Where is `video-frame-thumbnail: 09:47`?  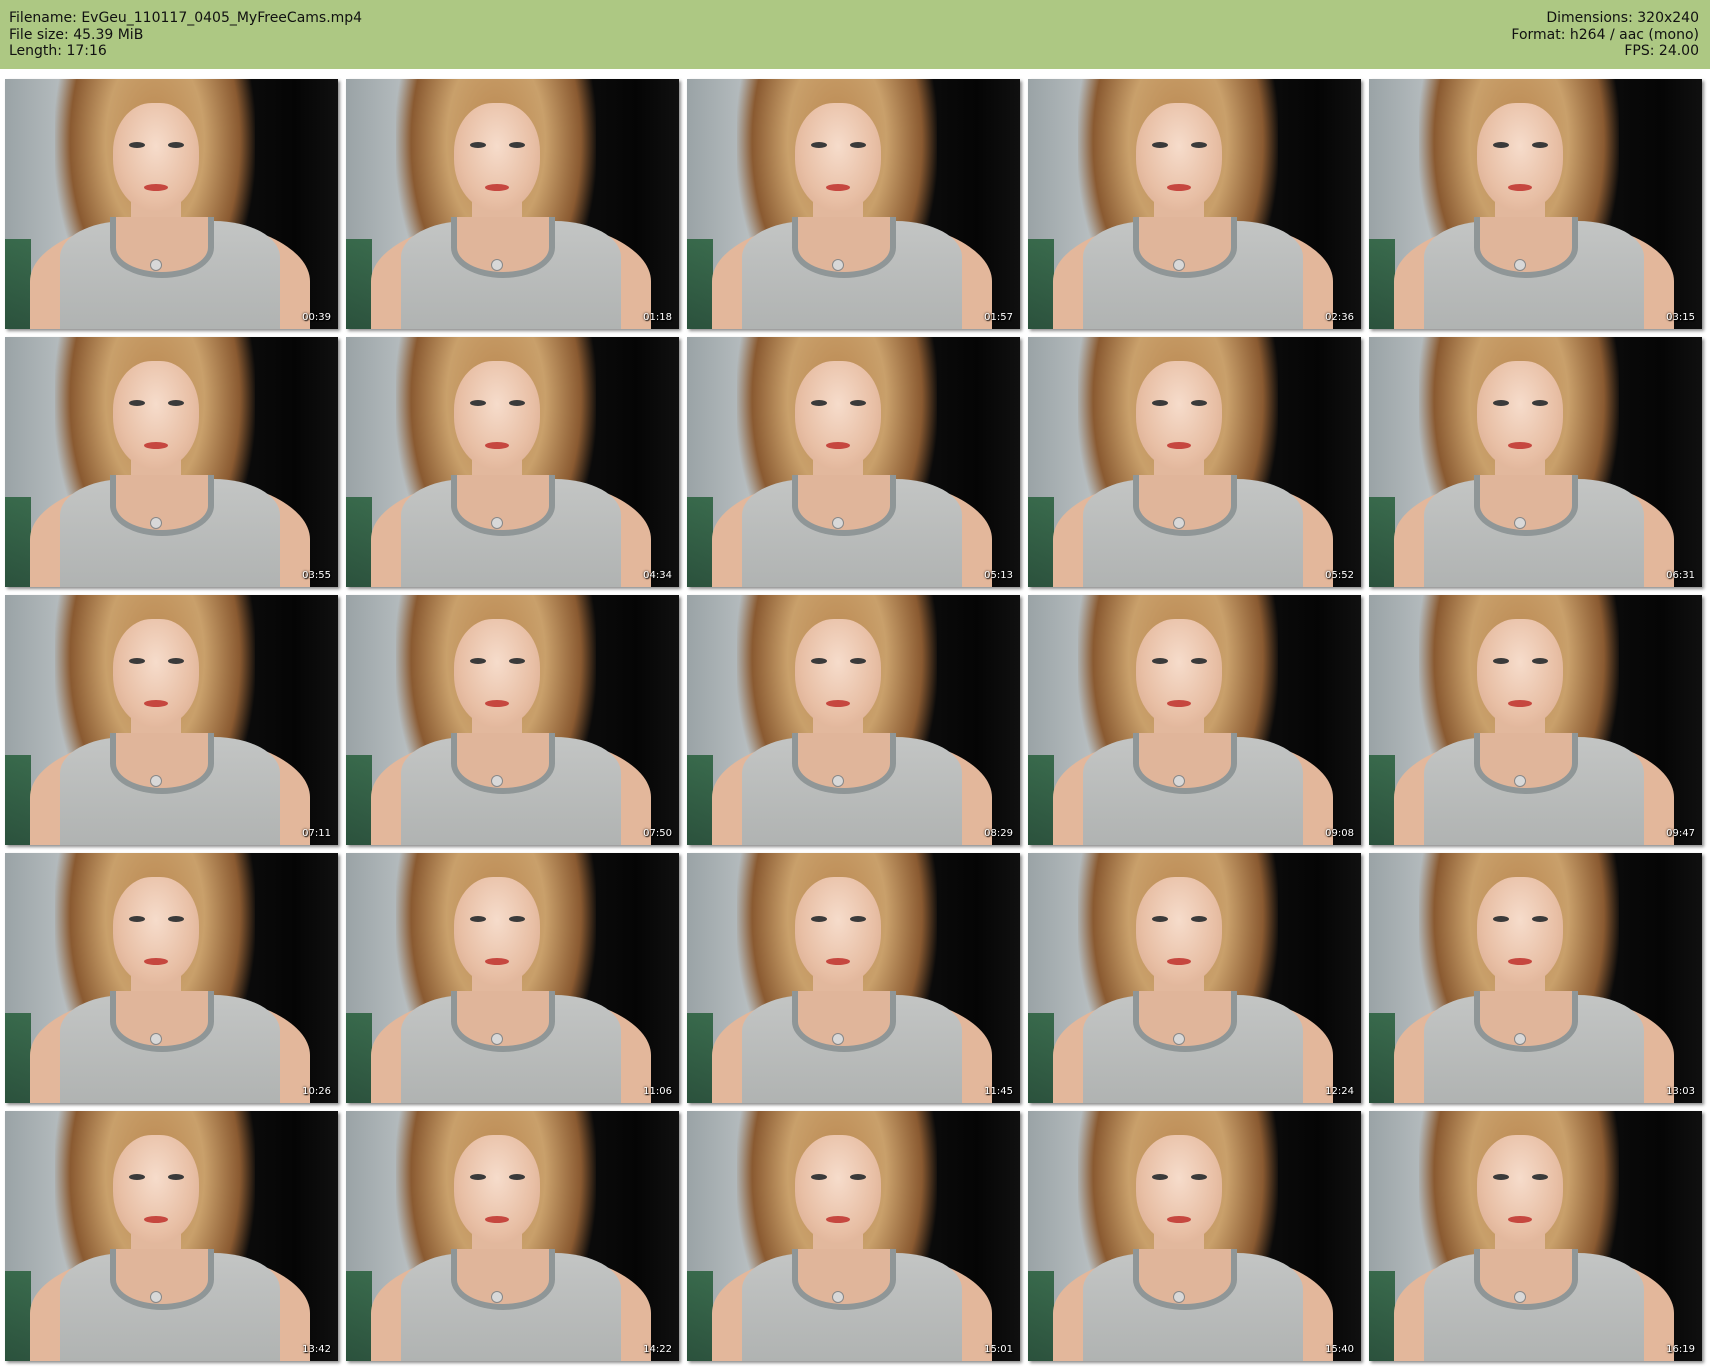
video-frame-thumbnail: 09:47 is located at coordinates (1535, 720).